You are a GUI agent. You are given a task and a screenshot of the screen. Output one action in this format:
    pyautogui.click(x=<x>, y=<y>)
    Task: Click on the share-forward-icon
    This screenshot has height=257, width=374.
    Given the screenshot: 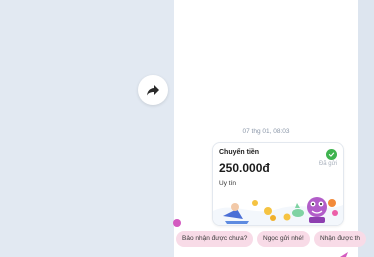 What is the action you would take?
    pyautogui.click(x=153, y=90)
    